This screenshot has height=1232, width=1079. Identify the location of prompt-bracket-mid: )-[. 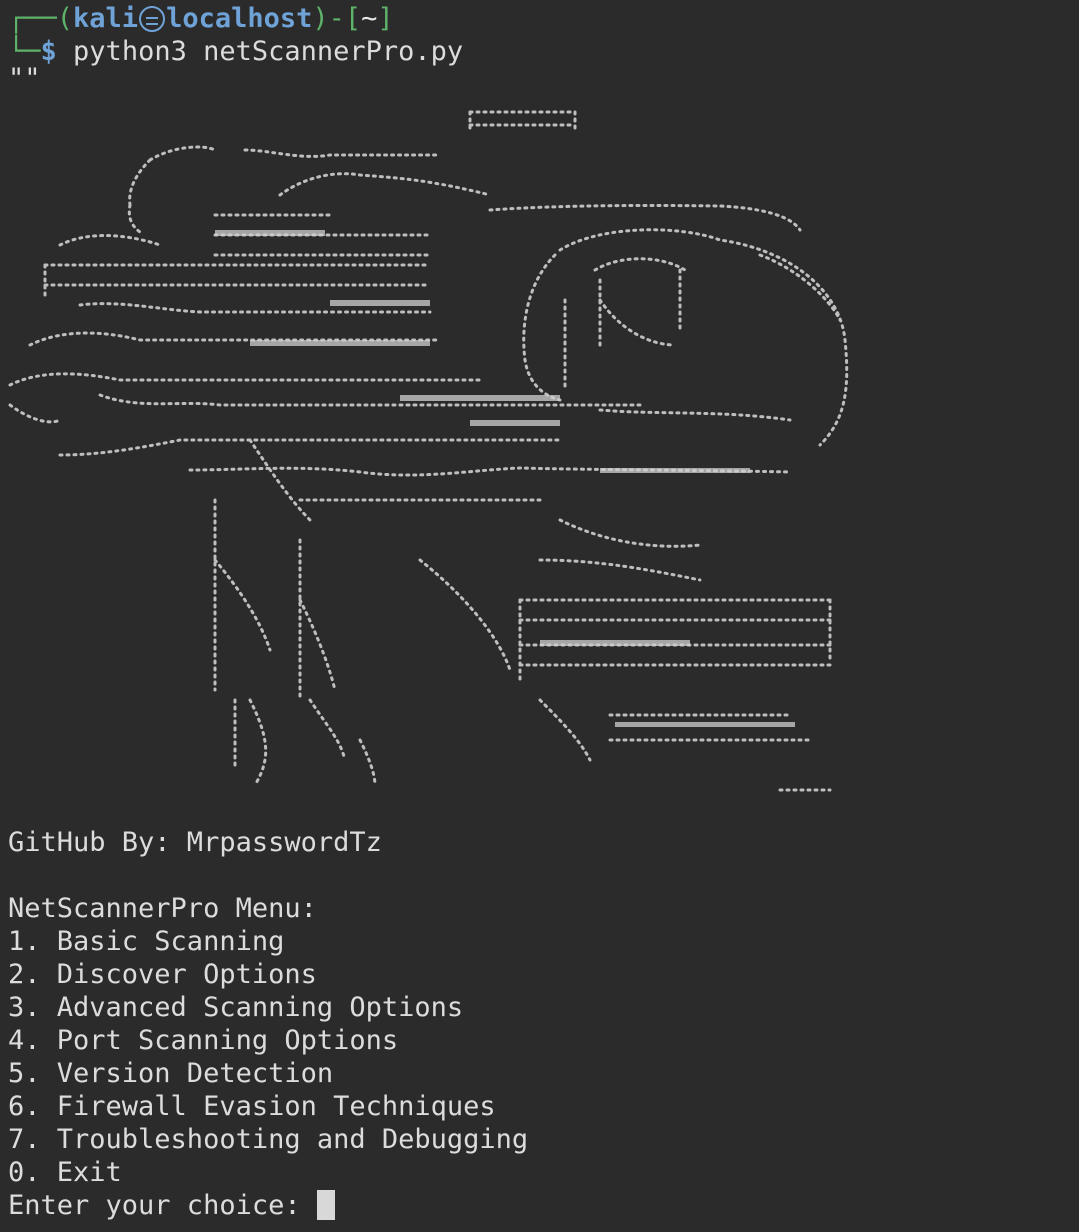
(337, 18).